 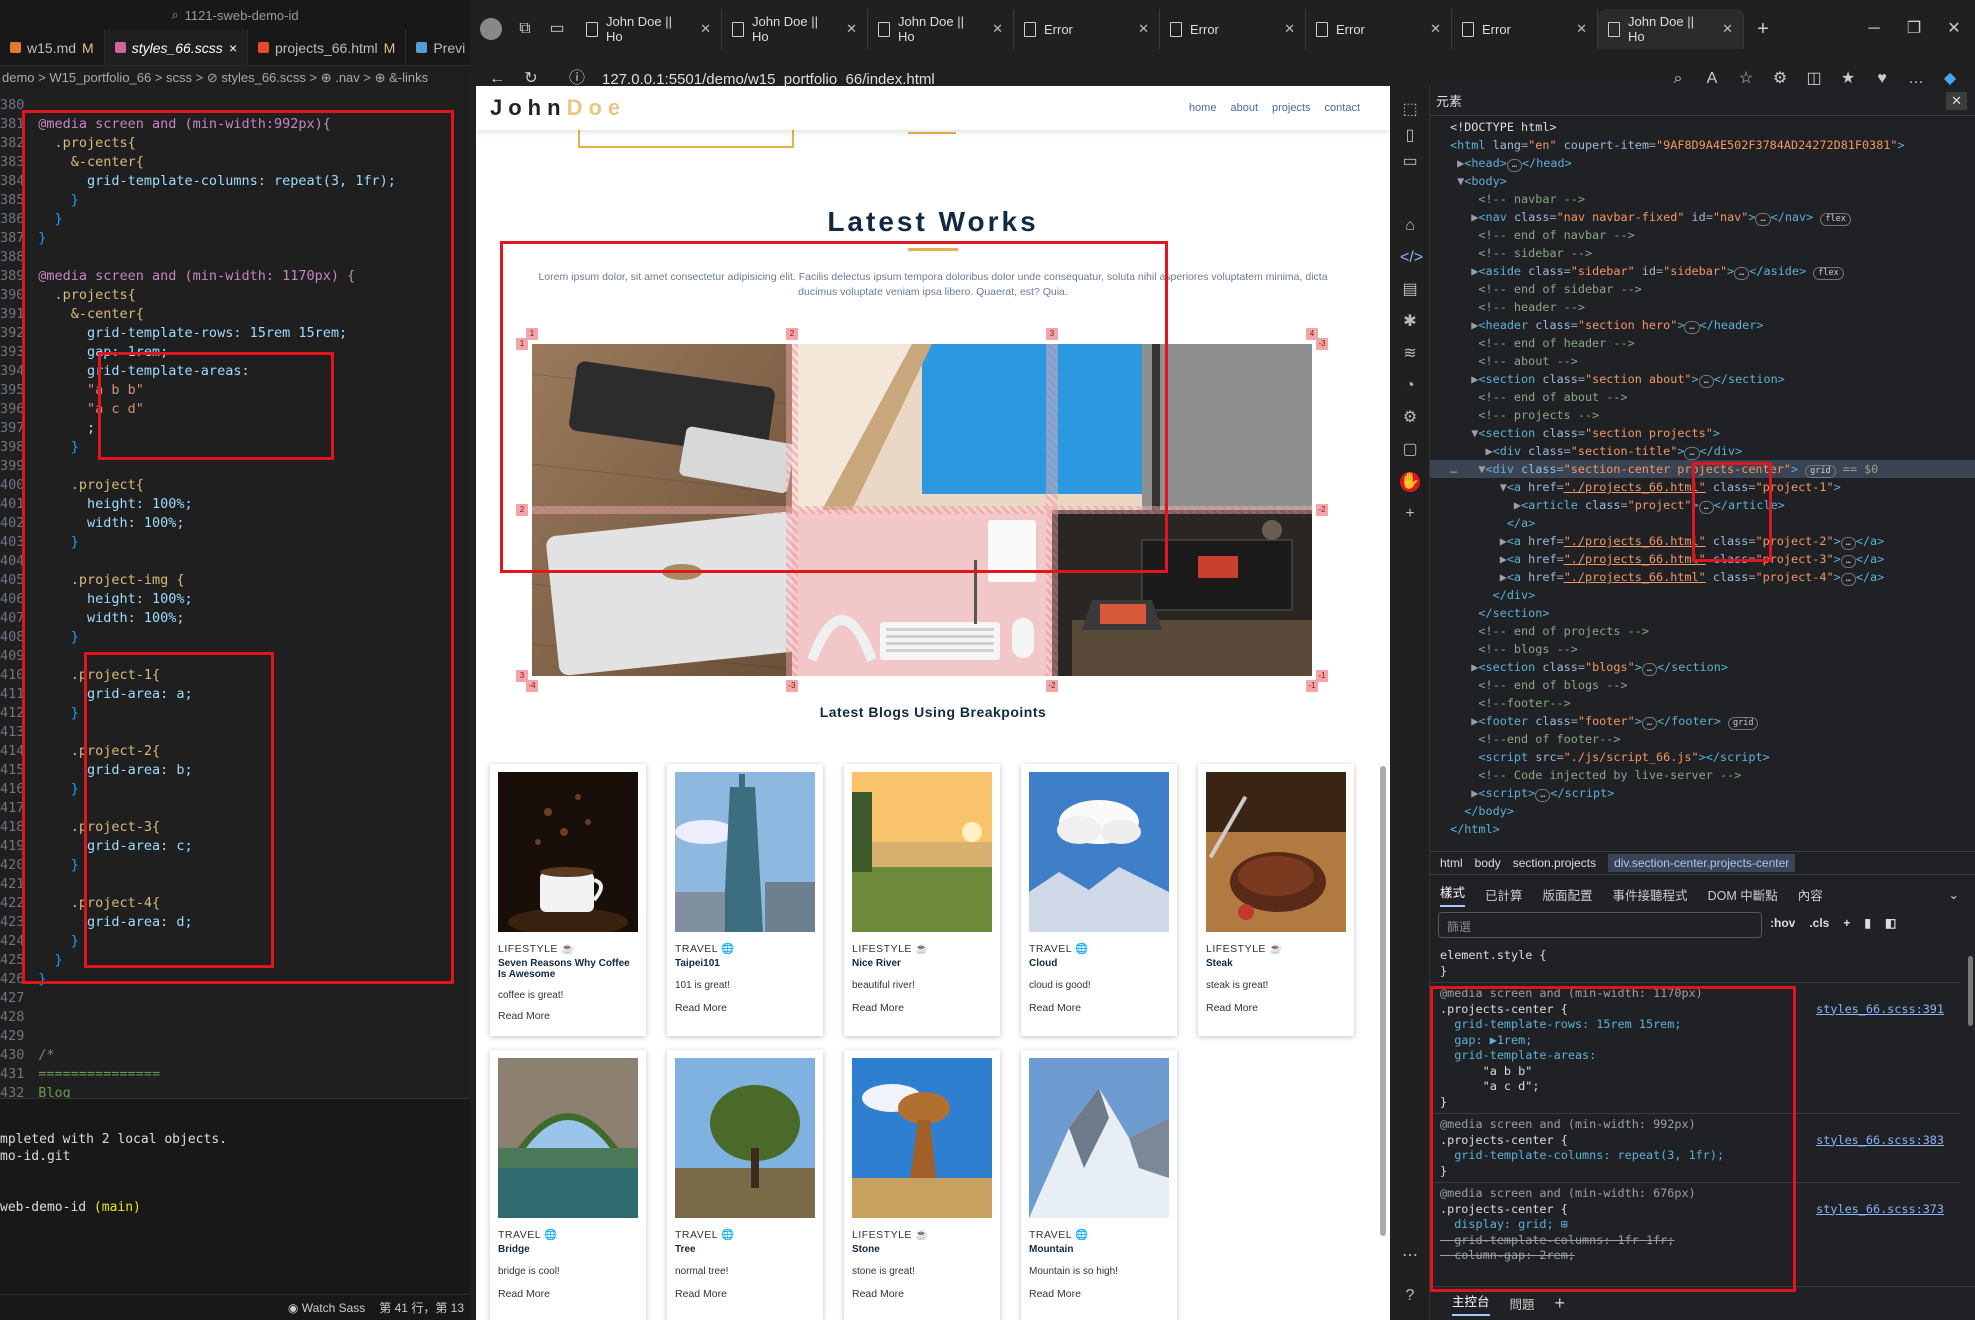 I want to click on code-line: 418 .project-3{, so click(x=235, y=827).